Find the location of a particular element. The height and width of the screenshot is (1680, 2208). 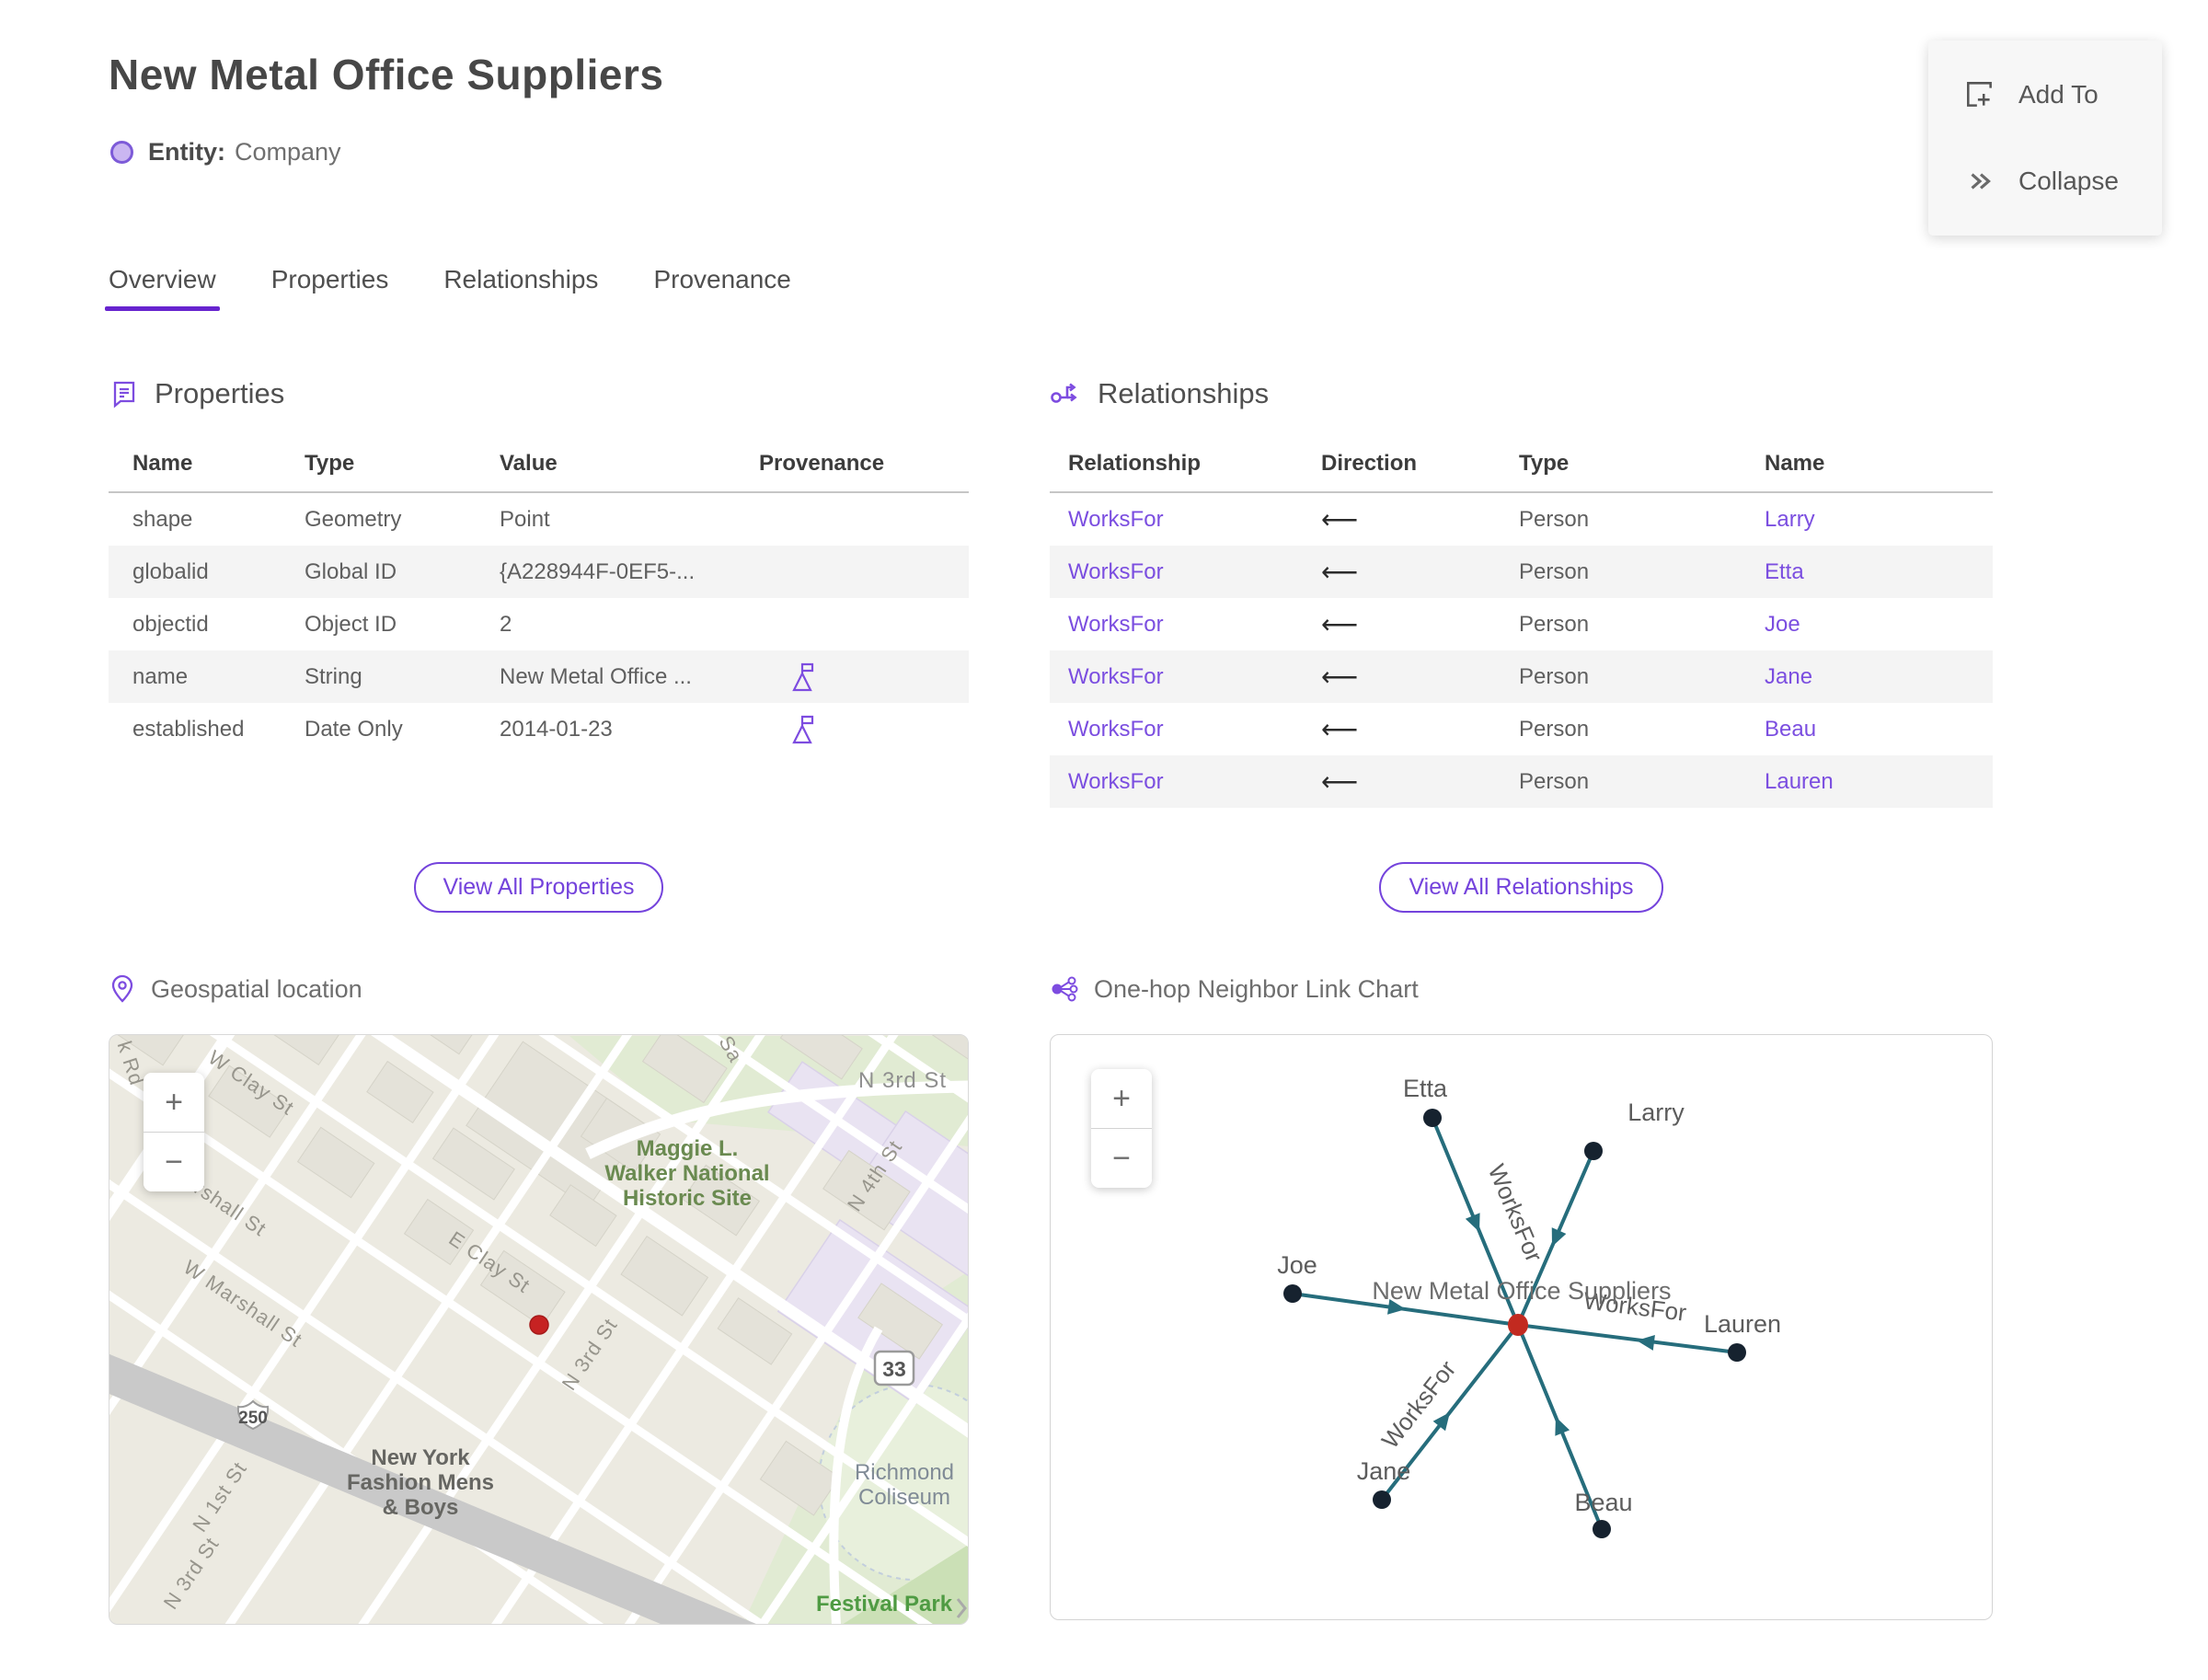

map-pin-icon is located at coordinates (122, 988).